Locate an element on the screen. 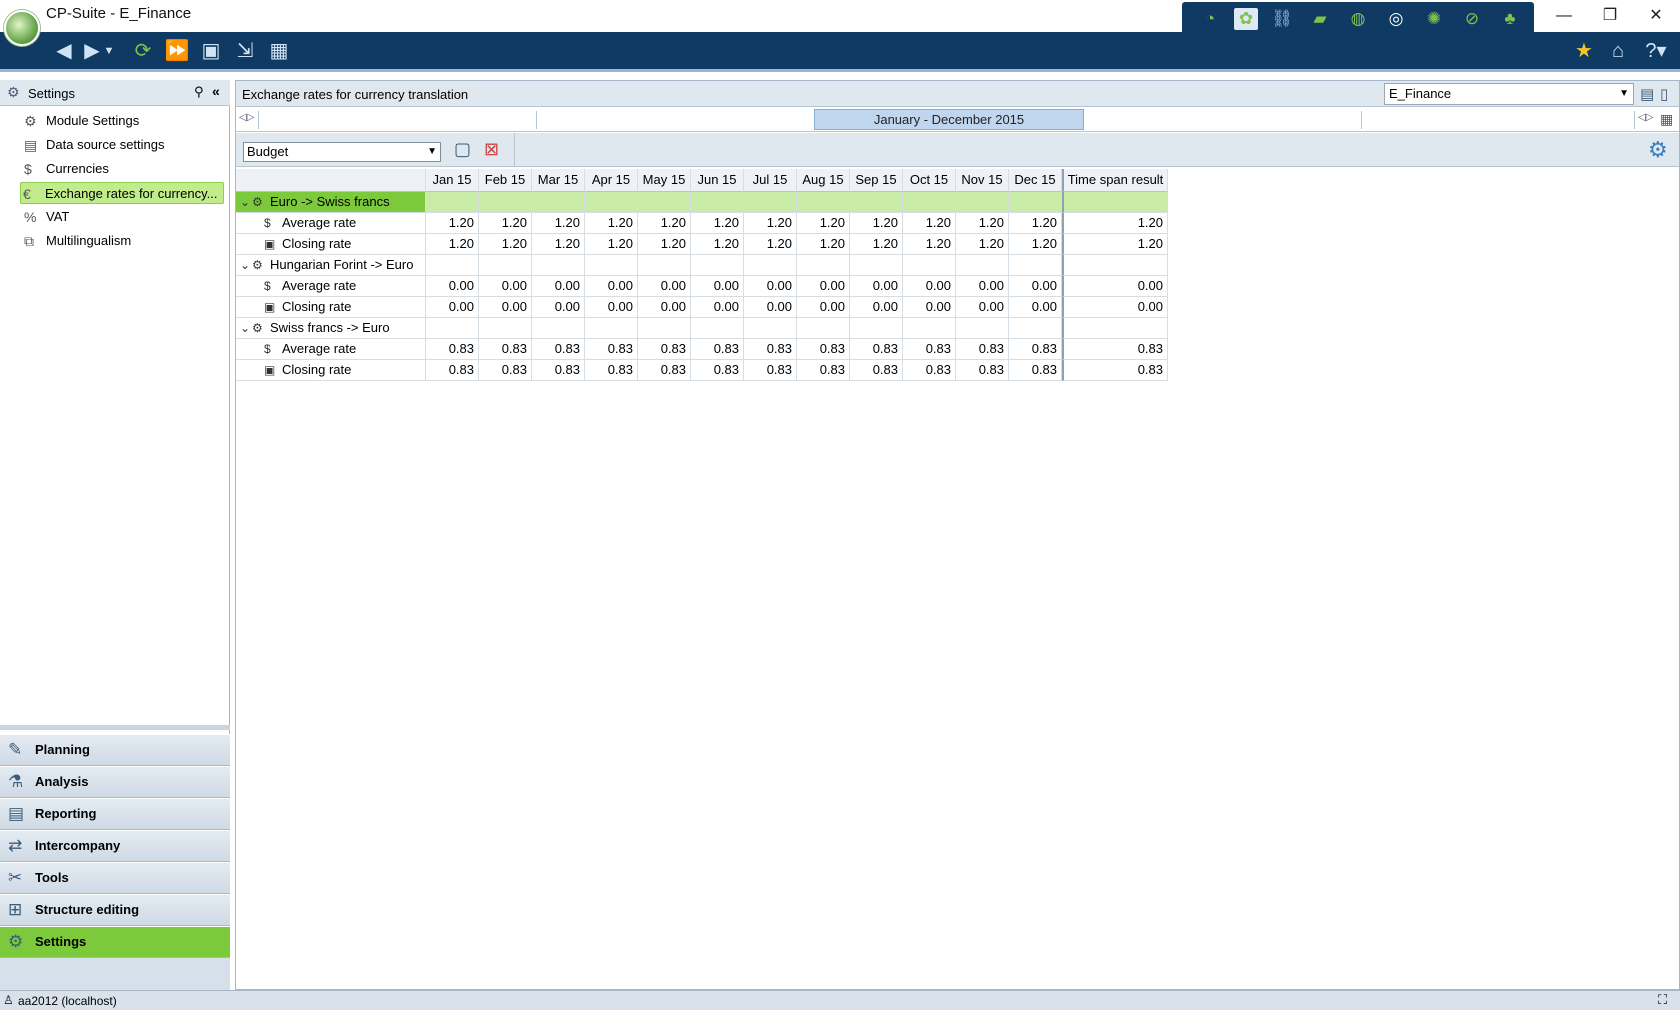 This screenshot has height=1010, width=1680. tree-item-multilingualism: ⧉ Multilingualism is located at coordinates (76, 241).